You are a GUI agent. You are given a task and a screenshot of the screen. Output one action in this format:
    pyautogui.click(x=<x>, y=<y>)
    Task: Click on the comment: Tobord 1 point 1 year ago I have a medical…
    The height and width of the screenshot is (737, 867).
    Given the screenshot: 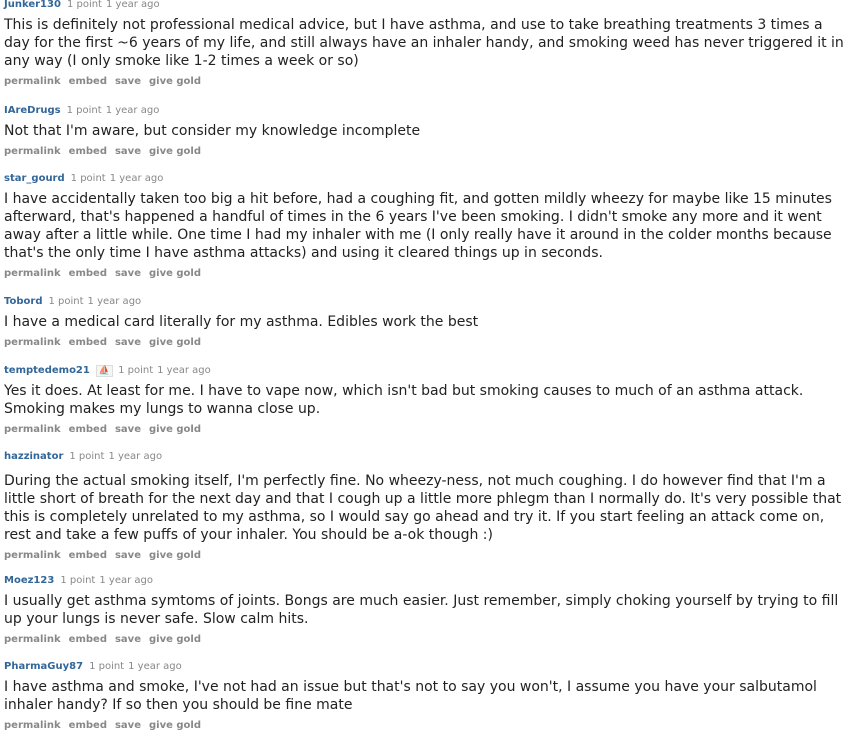 What is the action you would take?
    pyautogui.click(x=426, y=322)
    